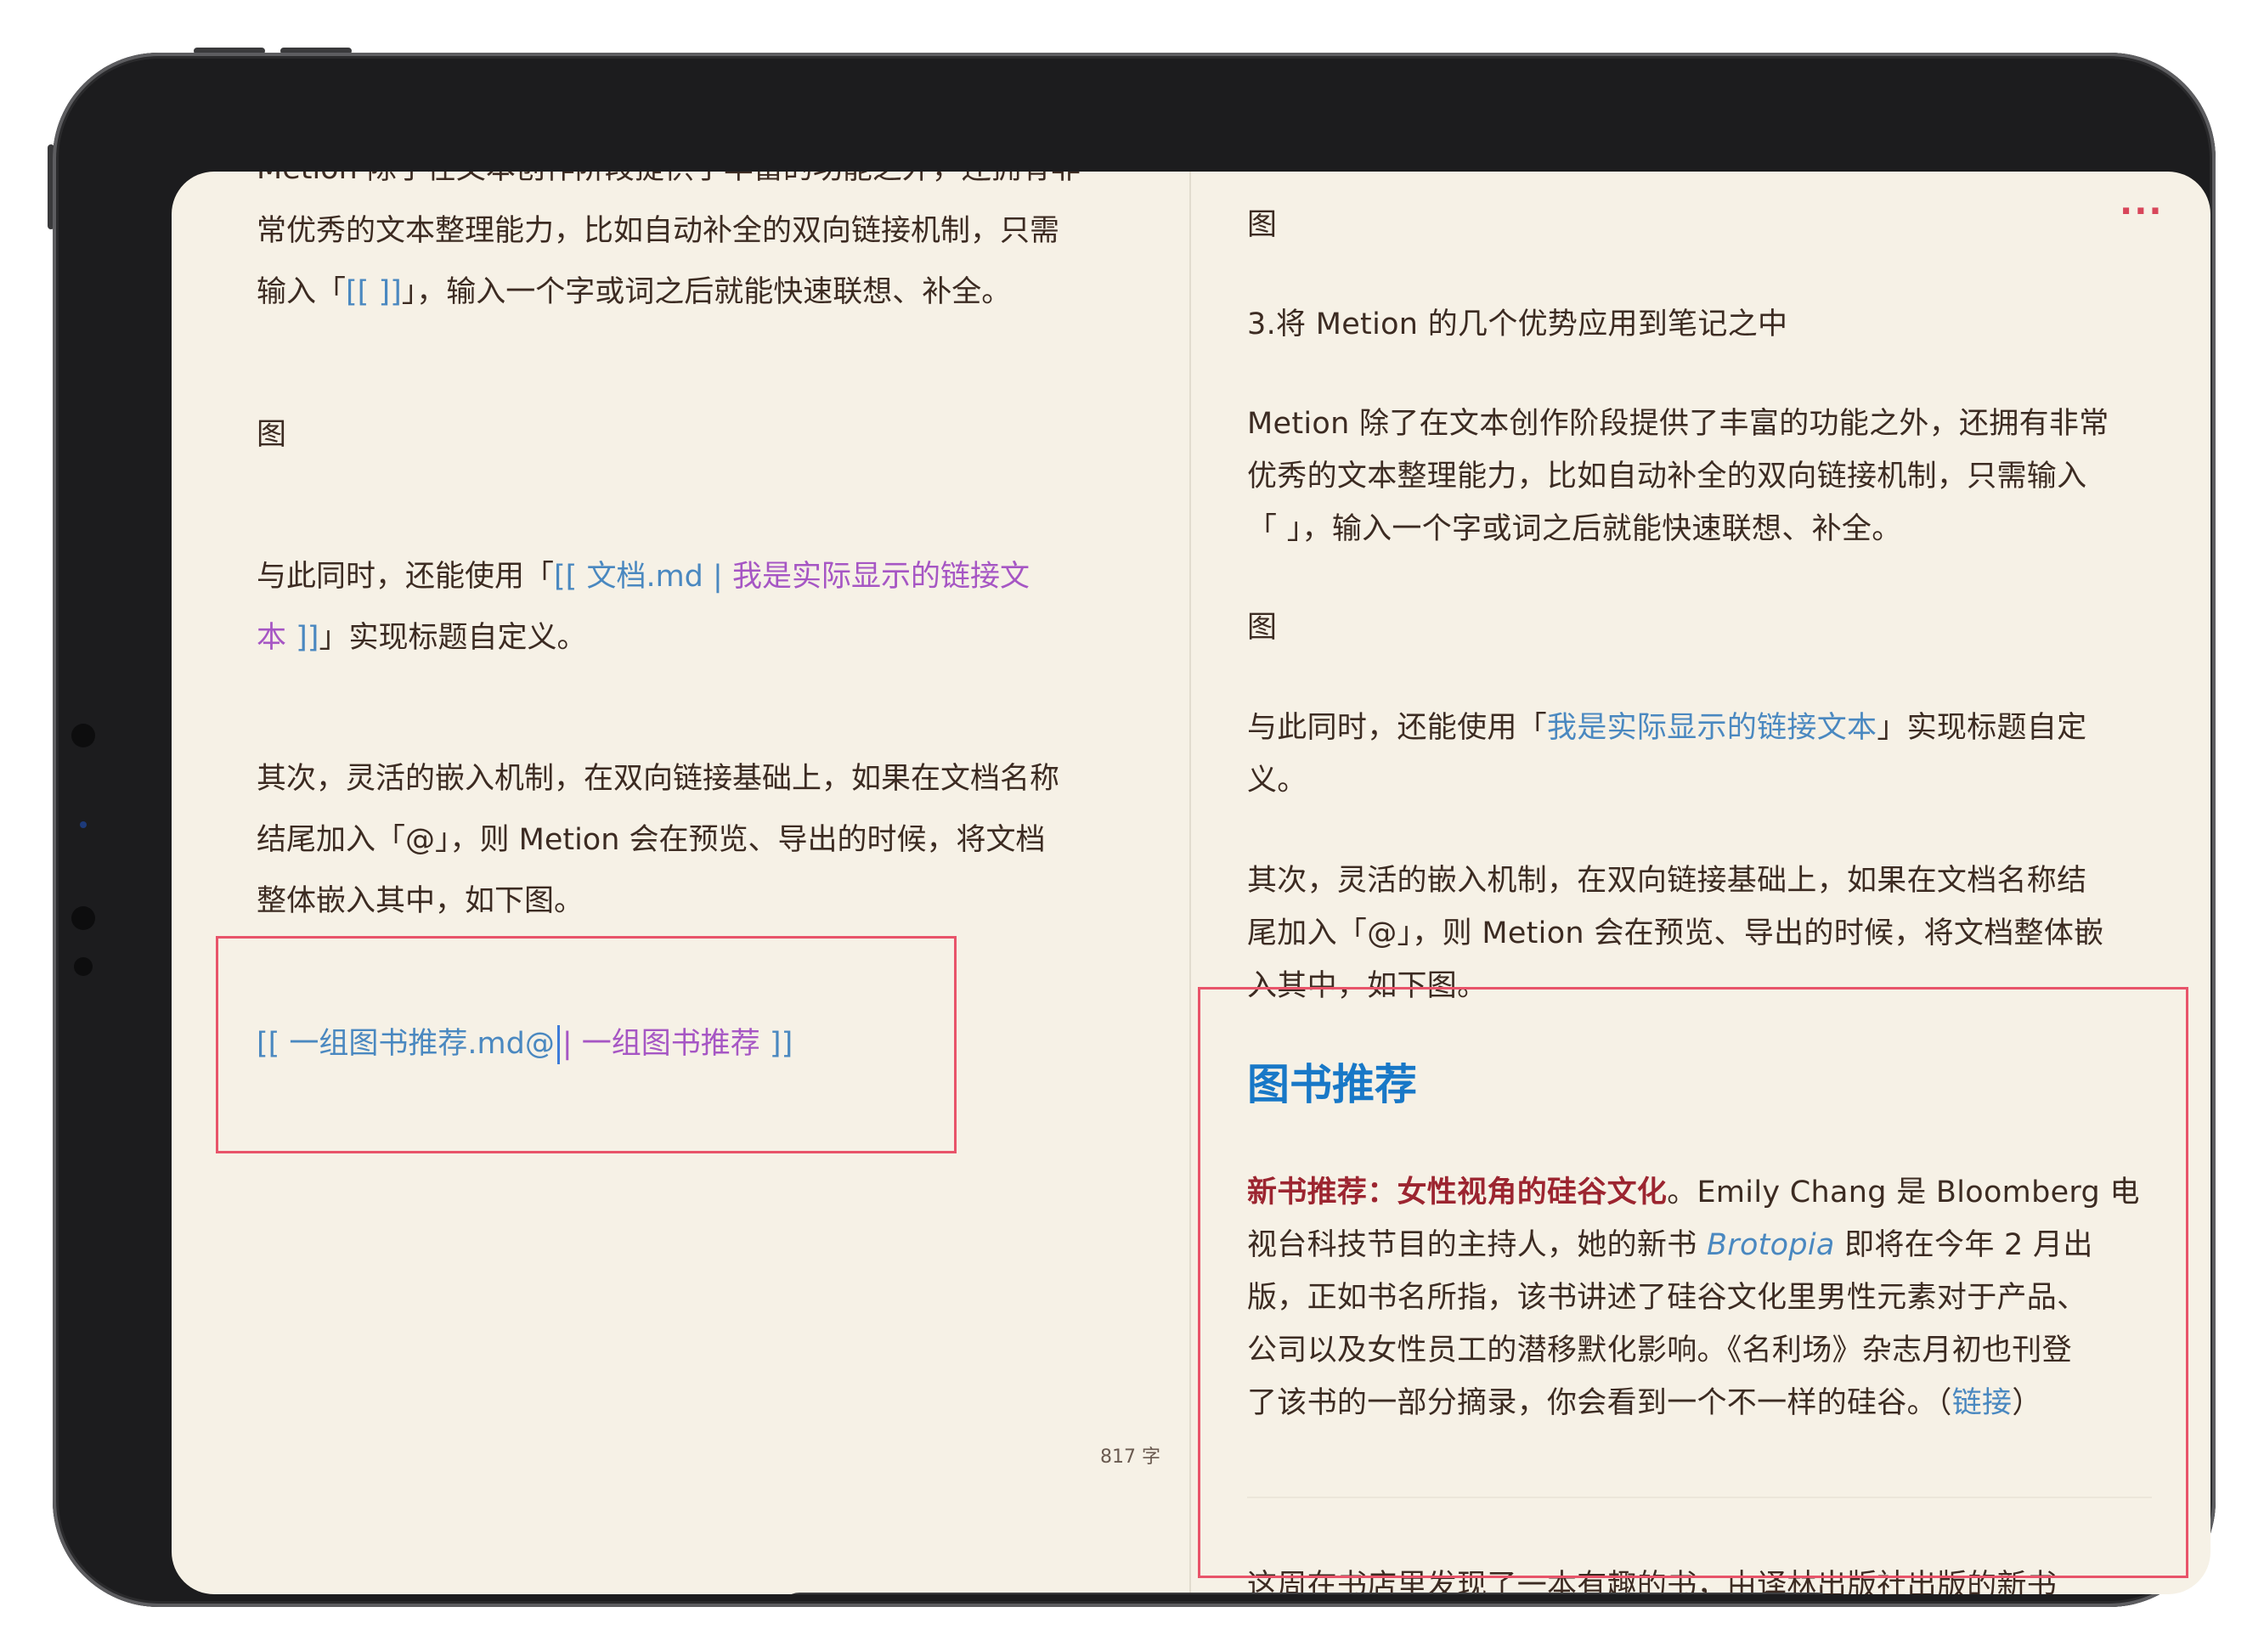  What do you see at coordinates (1146, 1593) in the screenshot?
I see `candidate-key: 在` at bounding box center [1146, 1593].